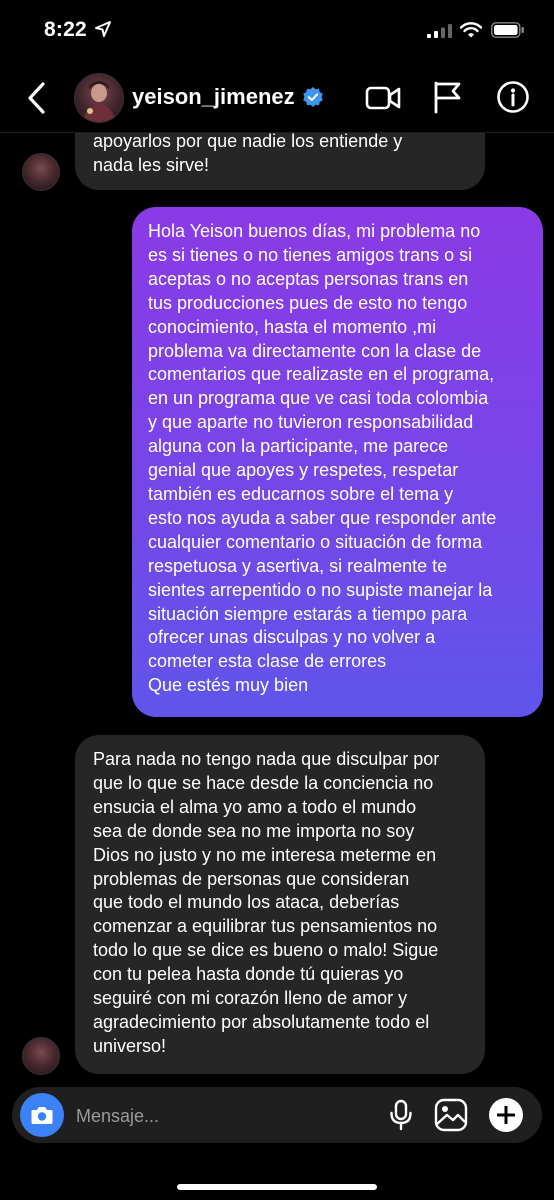 This screenshot has height=1200, width=554. I want to click on add-content-button, so click(506, 1115).